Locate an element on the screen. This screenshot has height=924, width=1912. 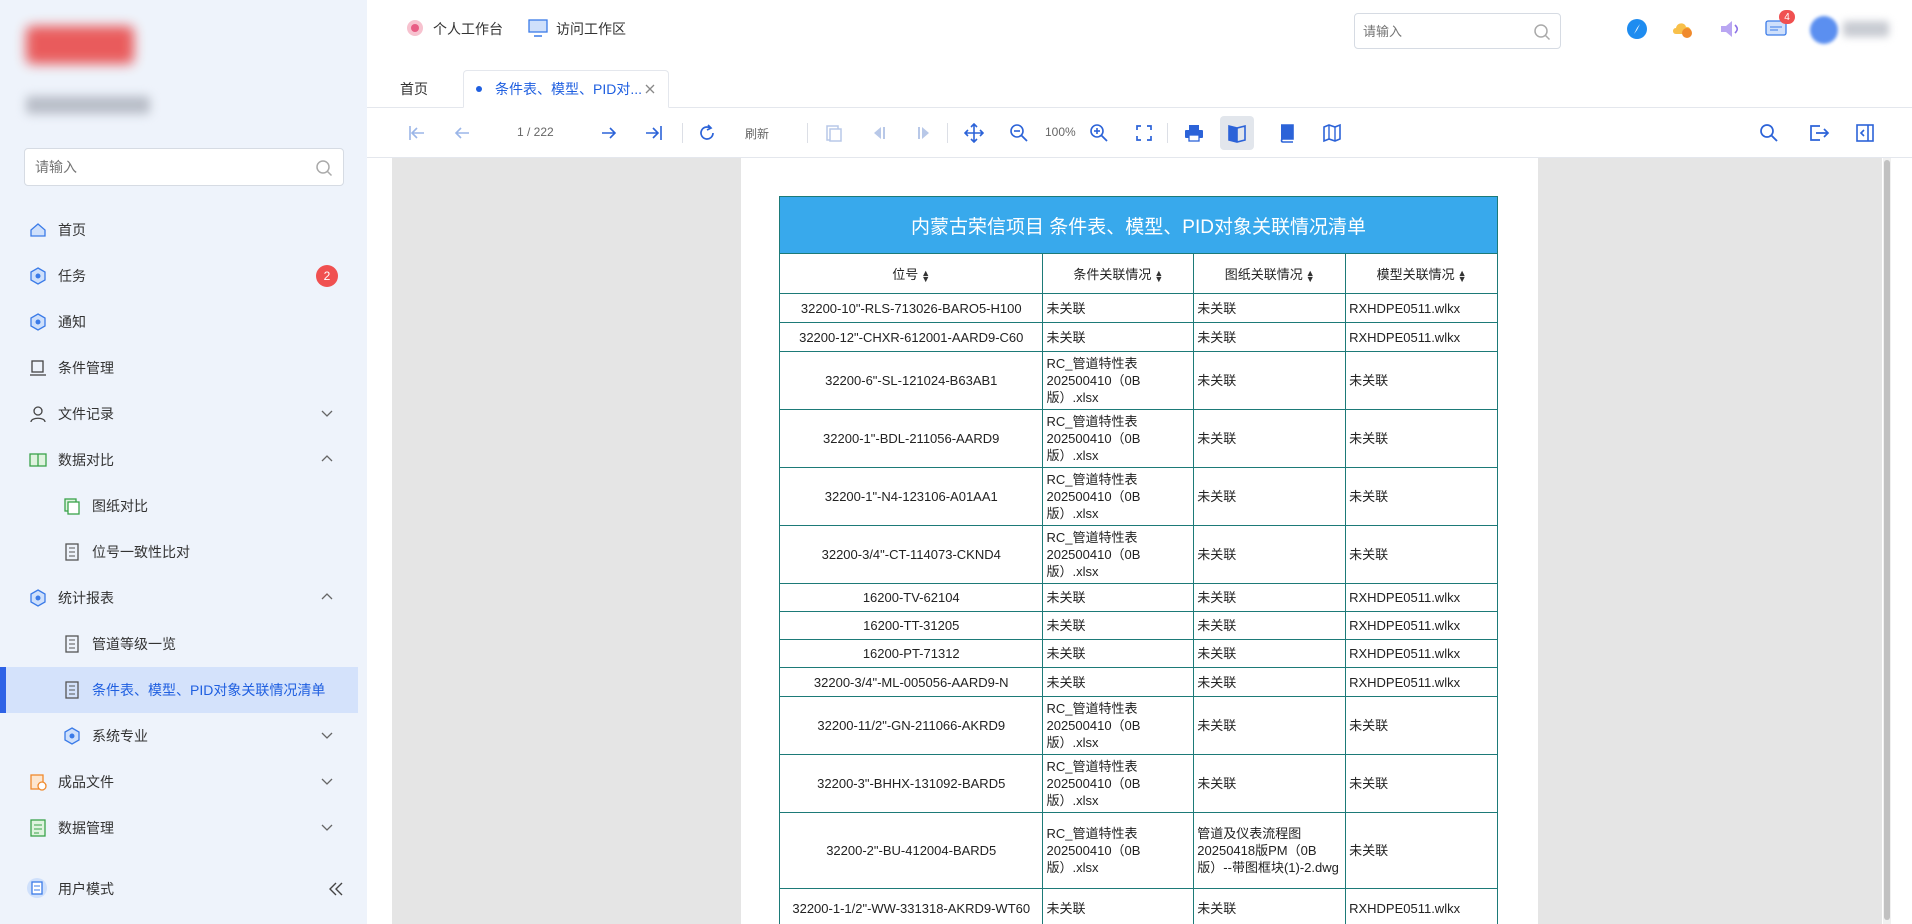
collapse-sidebar-icon is located at coordinates (336, 890).